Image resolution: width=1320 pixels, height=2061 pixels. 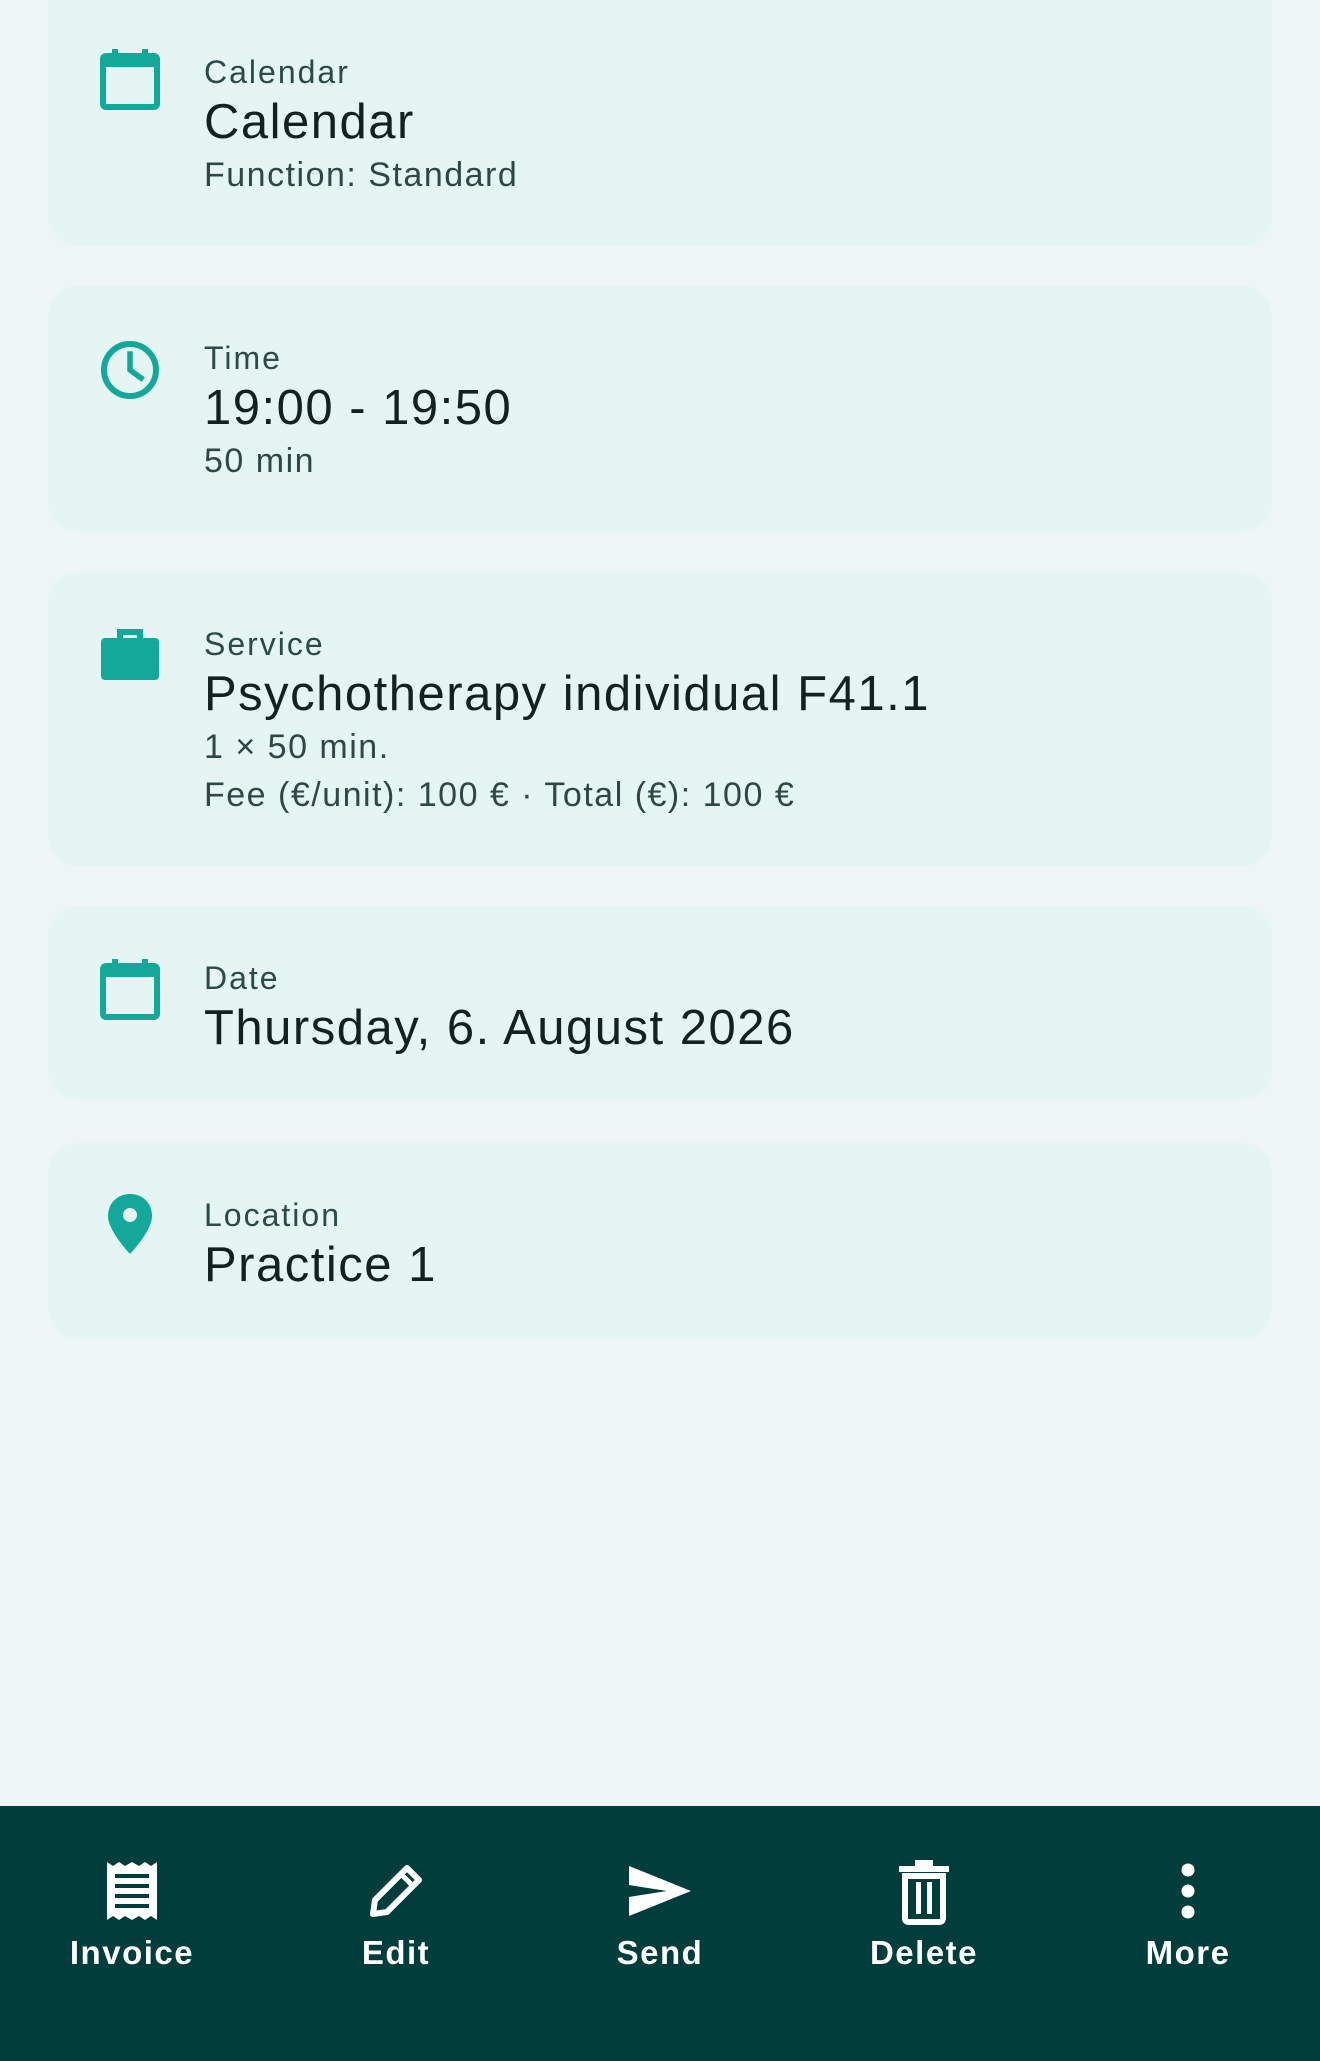 I want to click on calendar-label: Calendar, so click(x=277, y=72).